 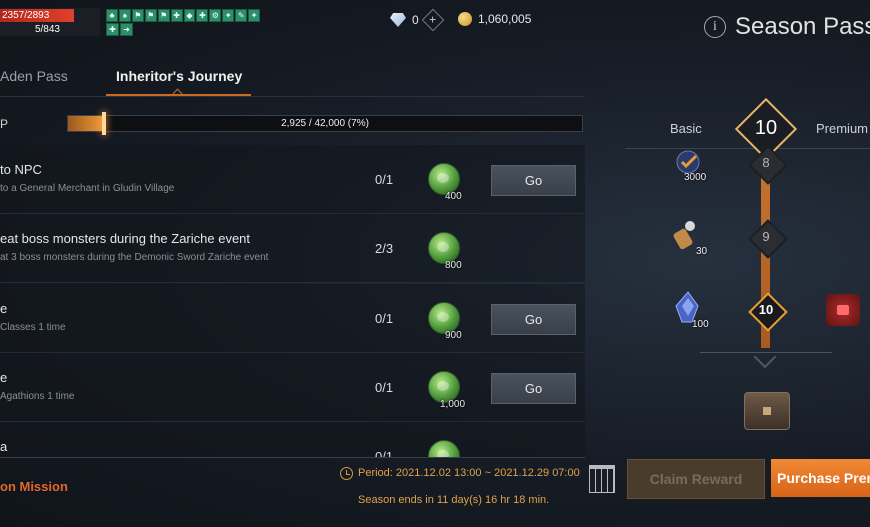 What do you see at coordinates (453, 265) in the screenshot?
I see `mission-reward: 800` at bounding box center [453, 265].